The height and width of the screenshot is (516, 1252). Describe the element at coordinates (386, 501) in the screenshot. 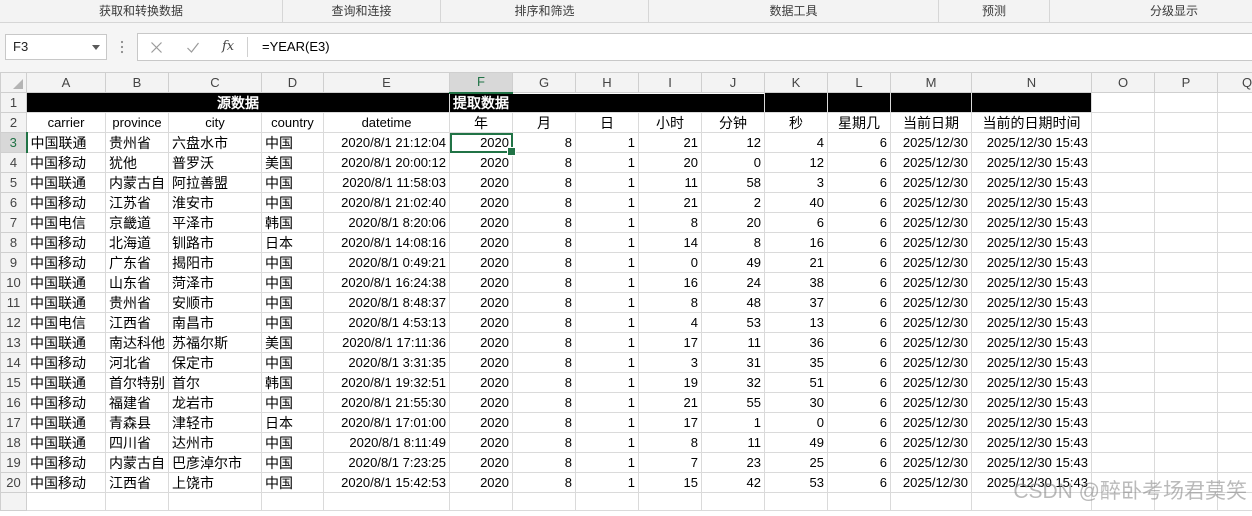

I see `cell-empty-e` at that location.